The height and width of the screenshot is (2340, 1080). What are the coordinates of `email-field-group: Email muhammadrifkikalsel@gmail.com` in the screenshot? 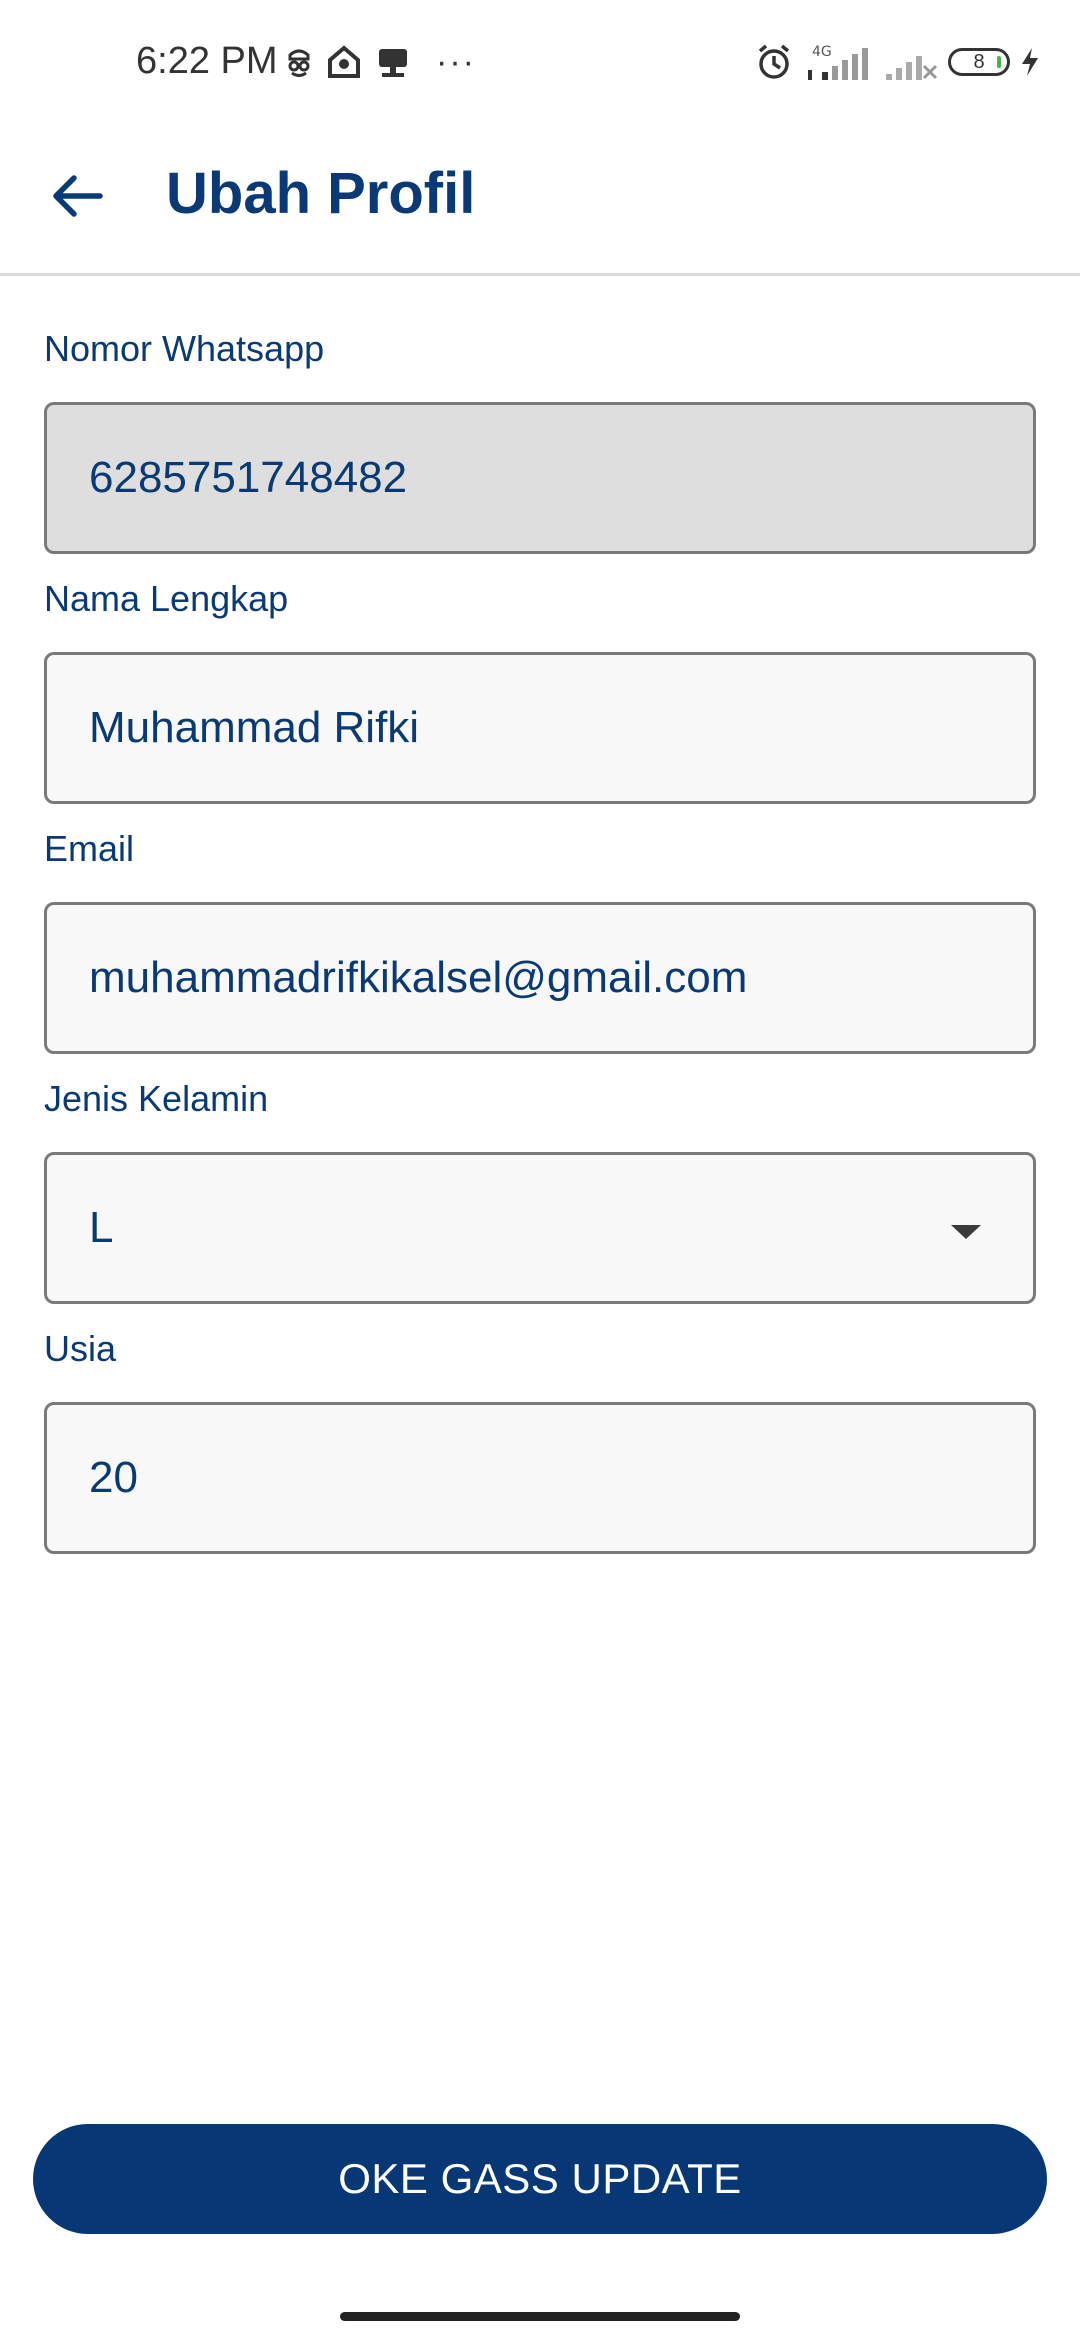 It's located at (540, 939).